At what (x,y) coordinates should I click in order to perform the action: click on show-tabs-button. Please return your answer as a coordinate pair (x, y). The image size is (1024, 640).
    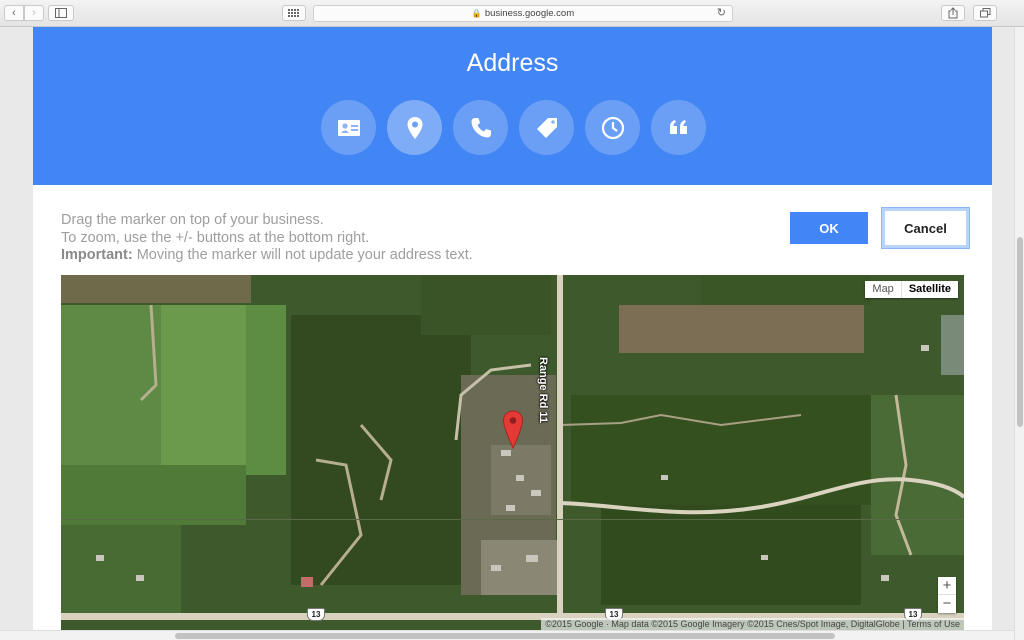
    Looking at the image, I should click on (985, 13).